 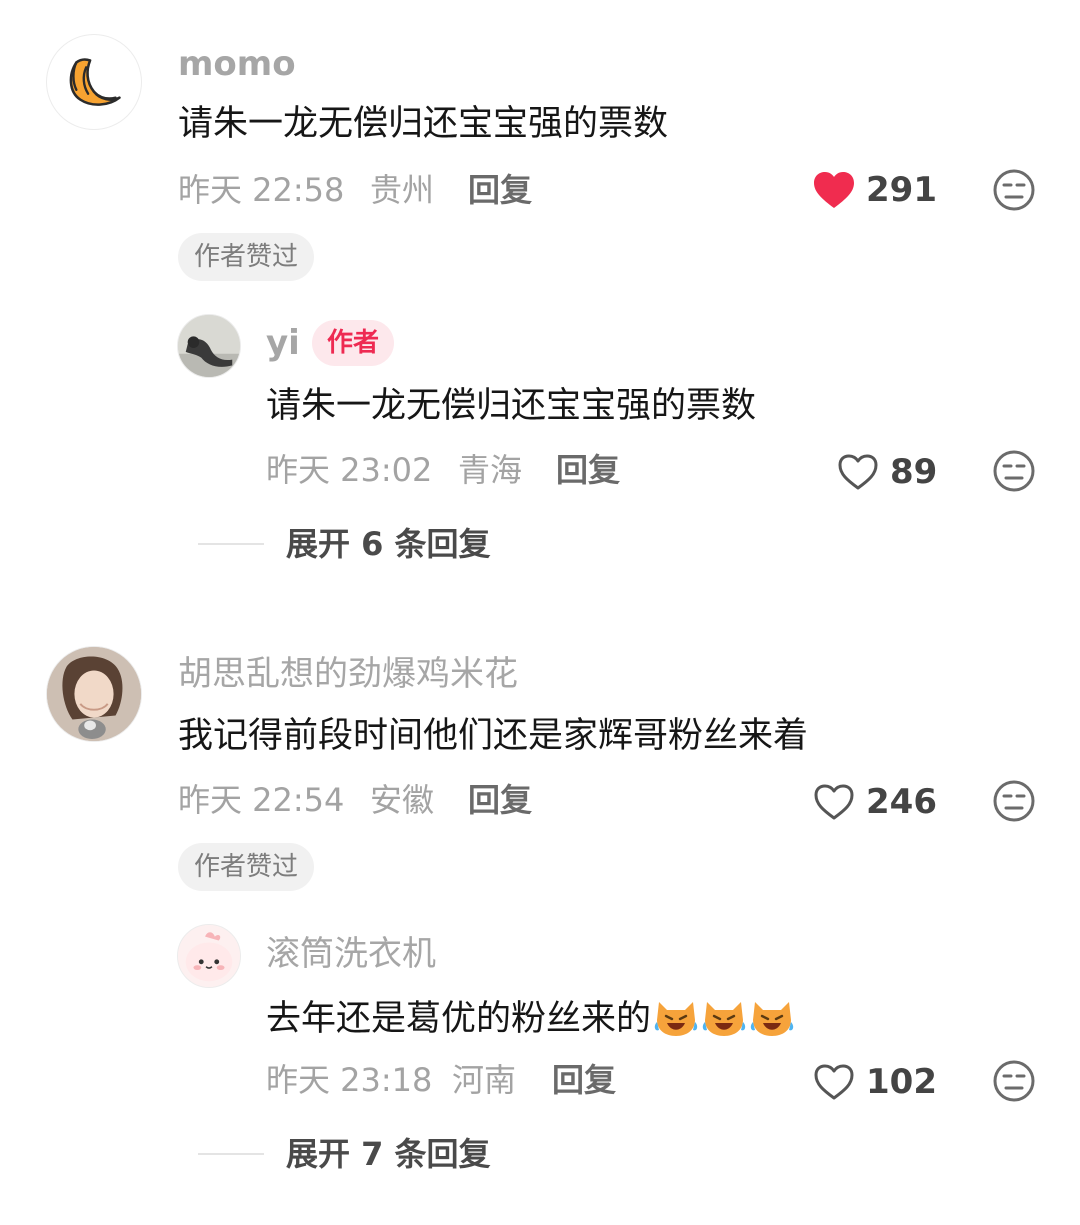 I want to click on username: momo, so click(x=237, y=64).